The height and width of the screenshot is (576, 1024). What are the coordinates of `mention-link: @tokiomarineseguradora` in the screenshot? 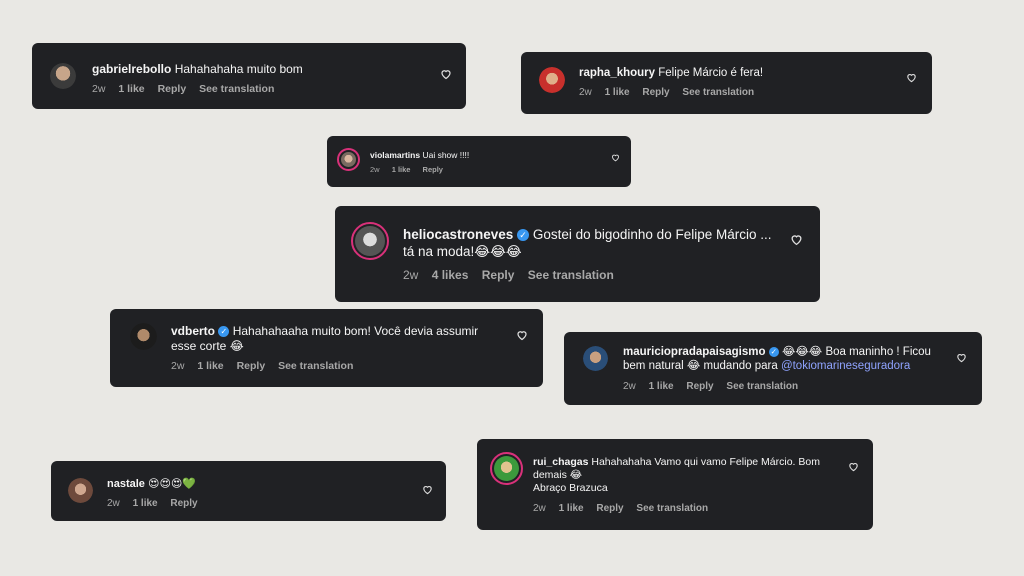 It's located at (845, 366).